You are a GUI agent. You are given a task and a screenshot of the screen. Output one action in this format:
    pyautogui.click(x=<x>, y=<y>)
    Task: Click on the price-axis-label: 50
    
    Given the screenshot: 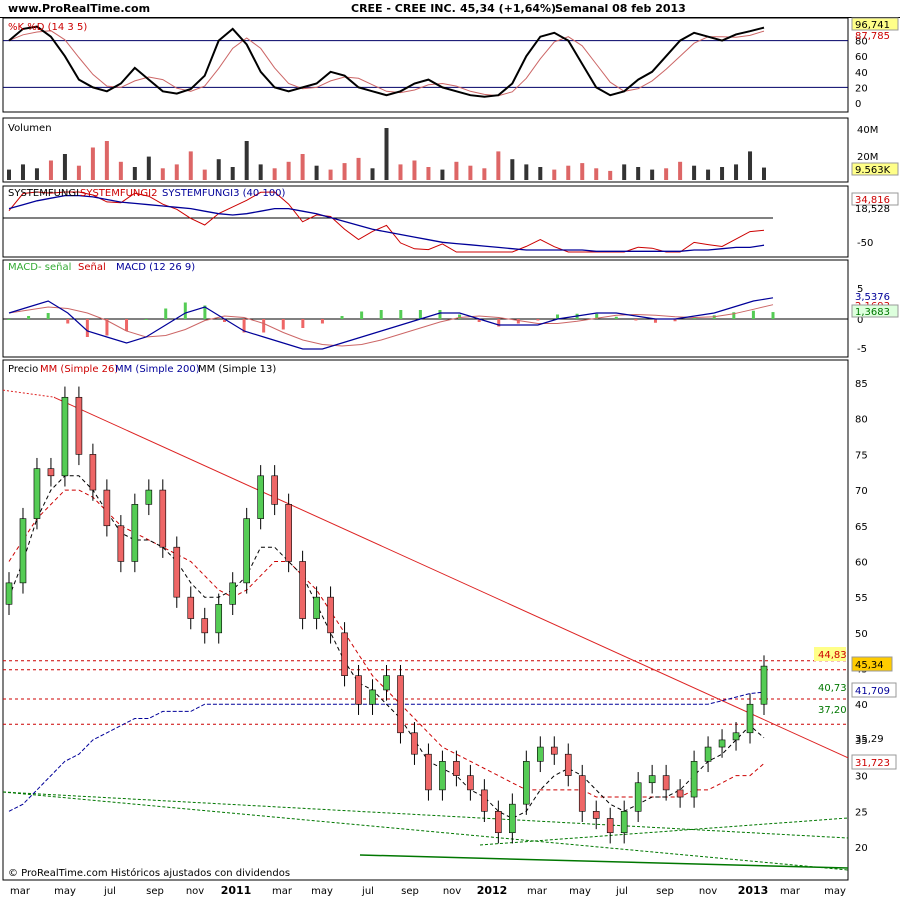 What is the action you would take?
    pyautogui.click(x=861, y=634)
    